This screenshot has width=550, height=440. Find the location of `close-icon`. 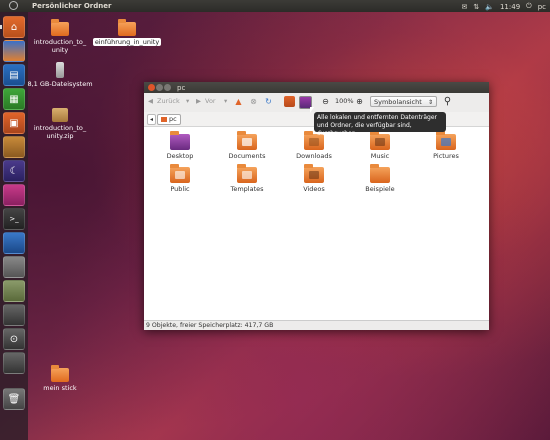

close-icon is located at coordinates (151, 87).